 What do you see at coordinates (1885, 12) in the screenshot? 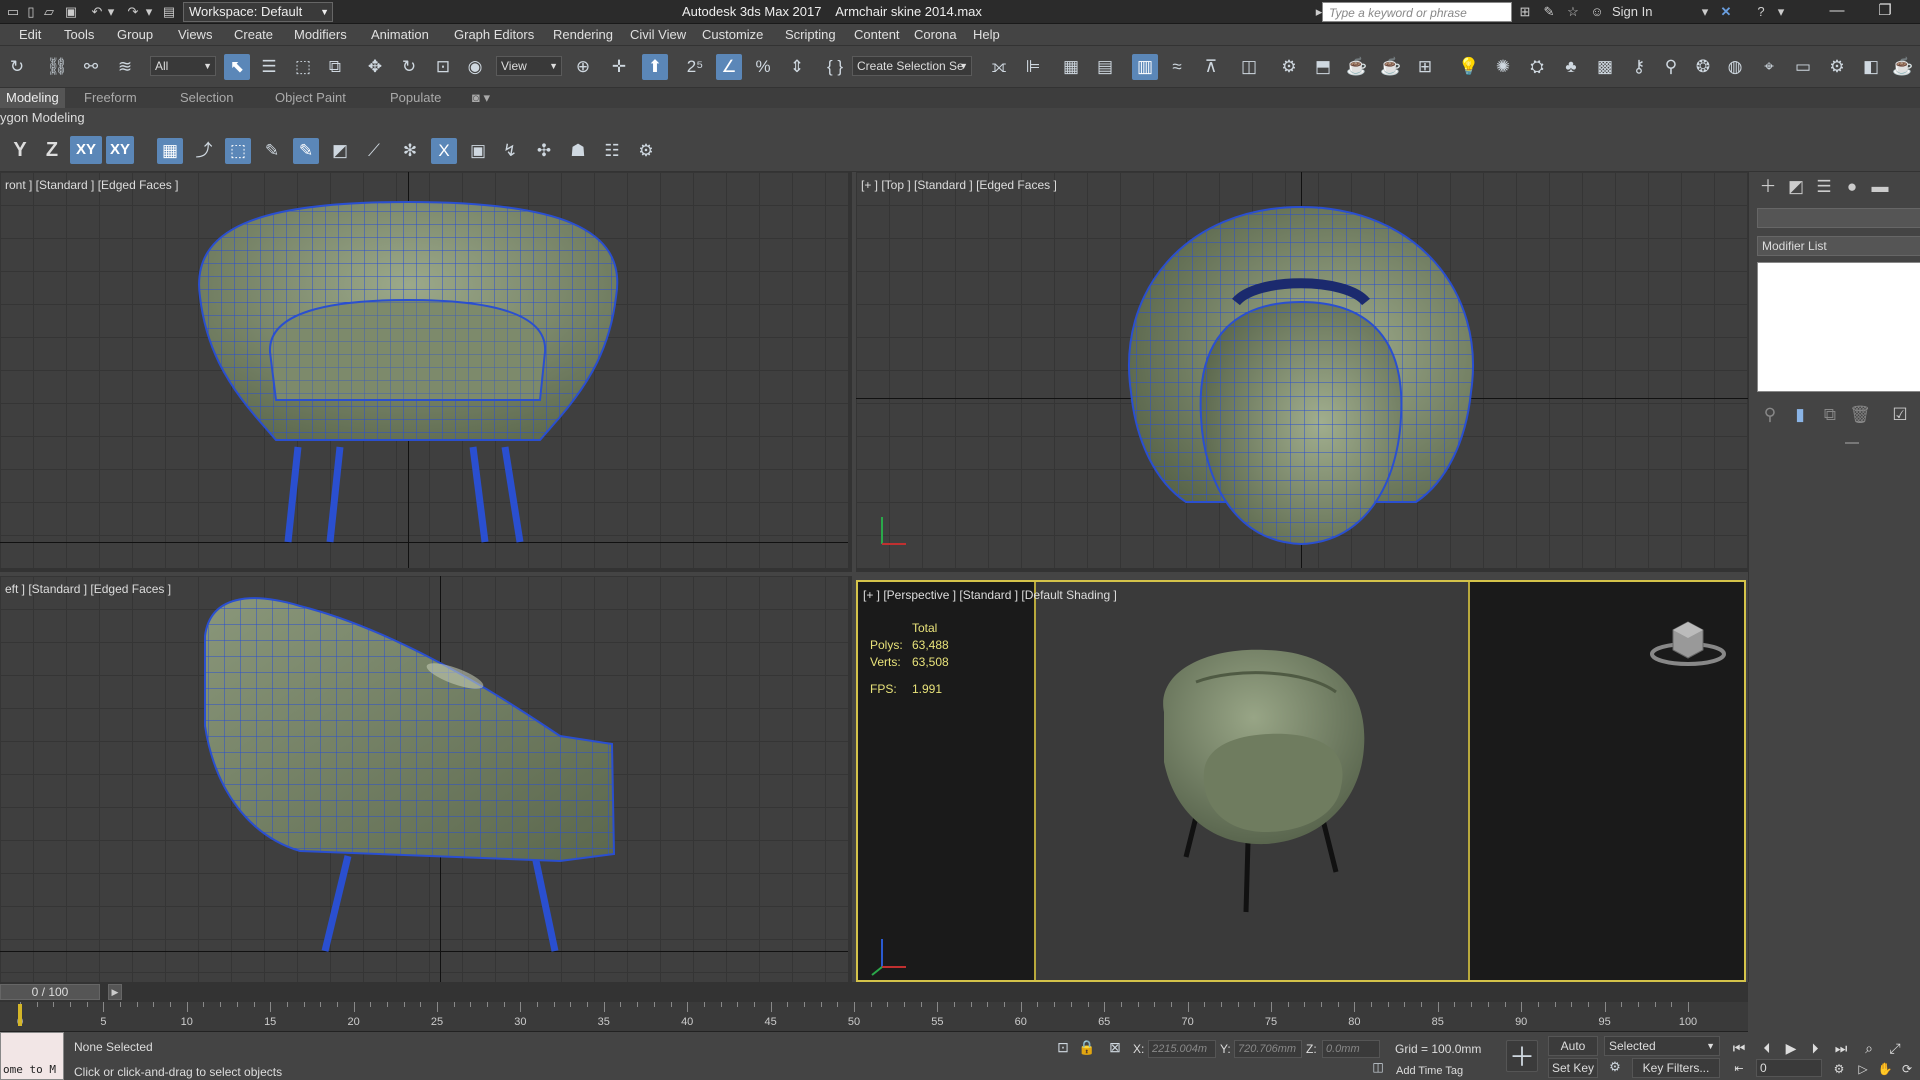
I see `restore-button: ❐` at bounding box center [1885, 12].